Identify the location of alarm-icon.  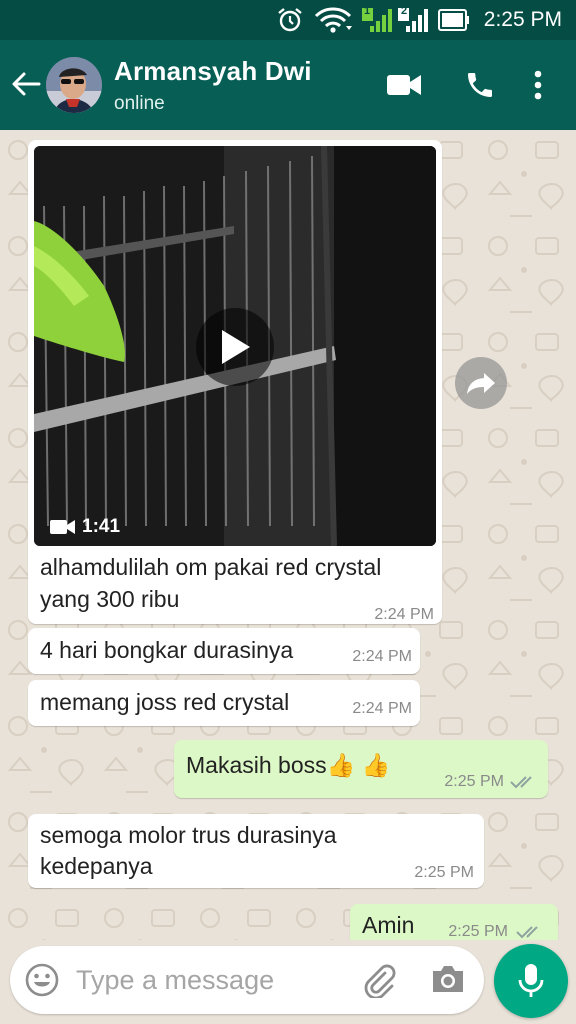
(290, 20).